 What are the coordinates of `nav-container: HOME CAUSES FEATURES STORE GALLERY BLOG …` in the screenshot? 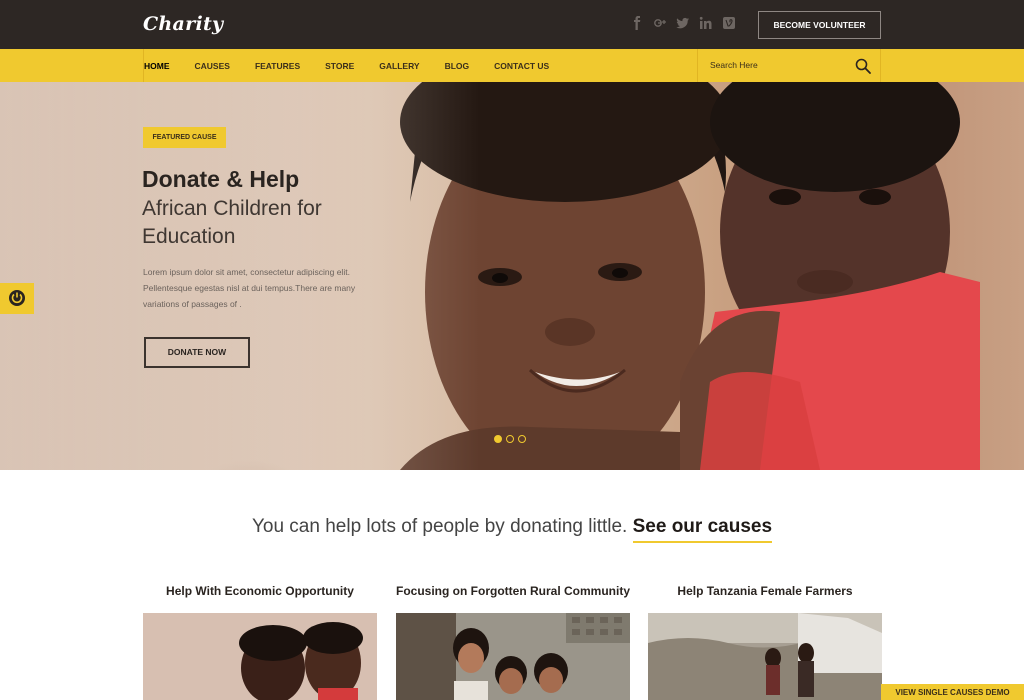 It's located at (512, 65).